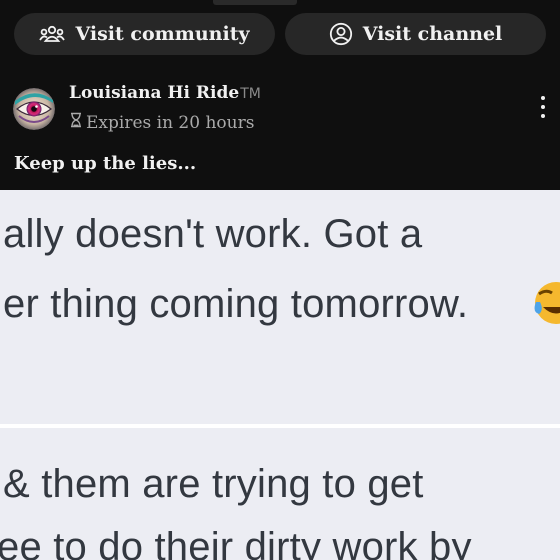 This screenshot has height=560, width=560. What do you see at coordinates (543, 107) in the screenshot?
I see `more-vertical-icon` at bounding box center [543, 107].